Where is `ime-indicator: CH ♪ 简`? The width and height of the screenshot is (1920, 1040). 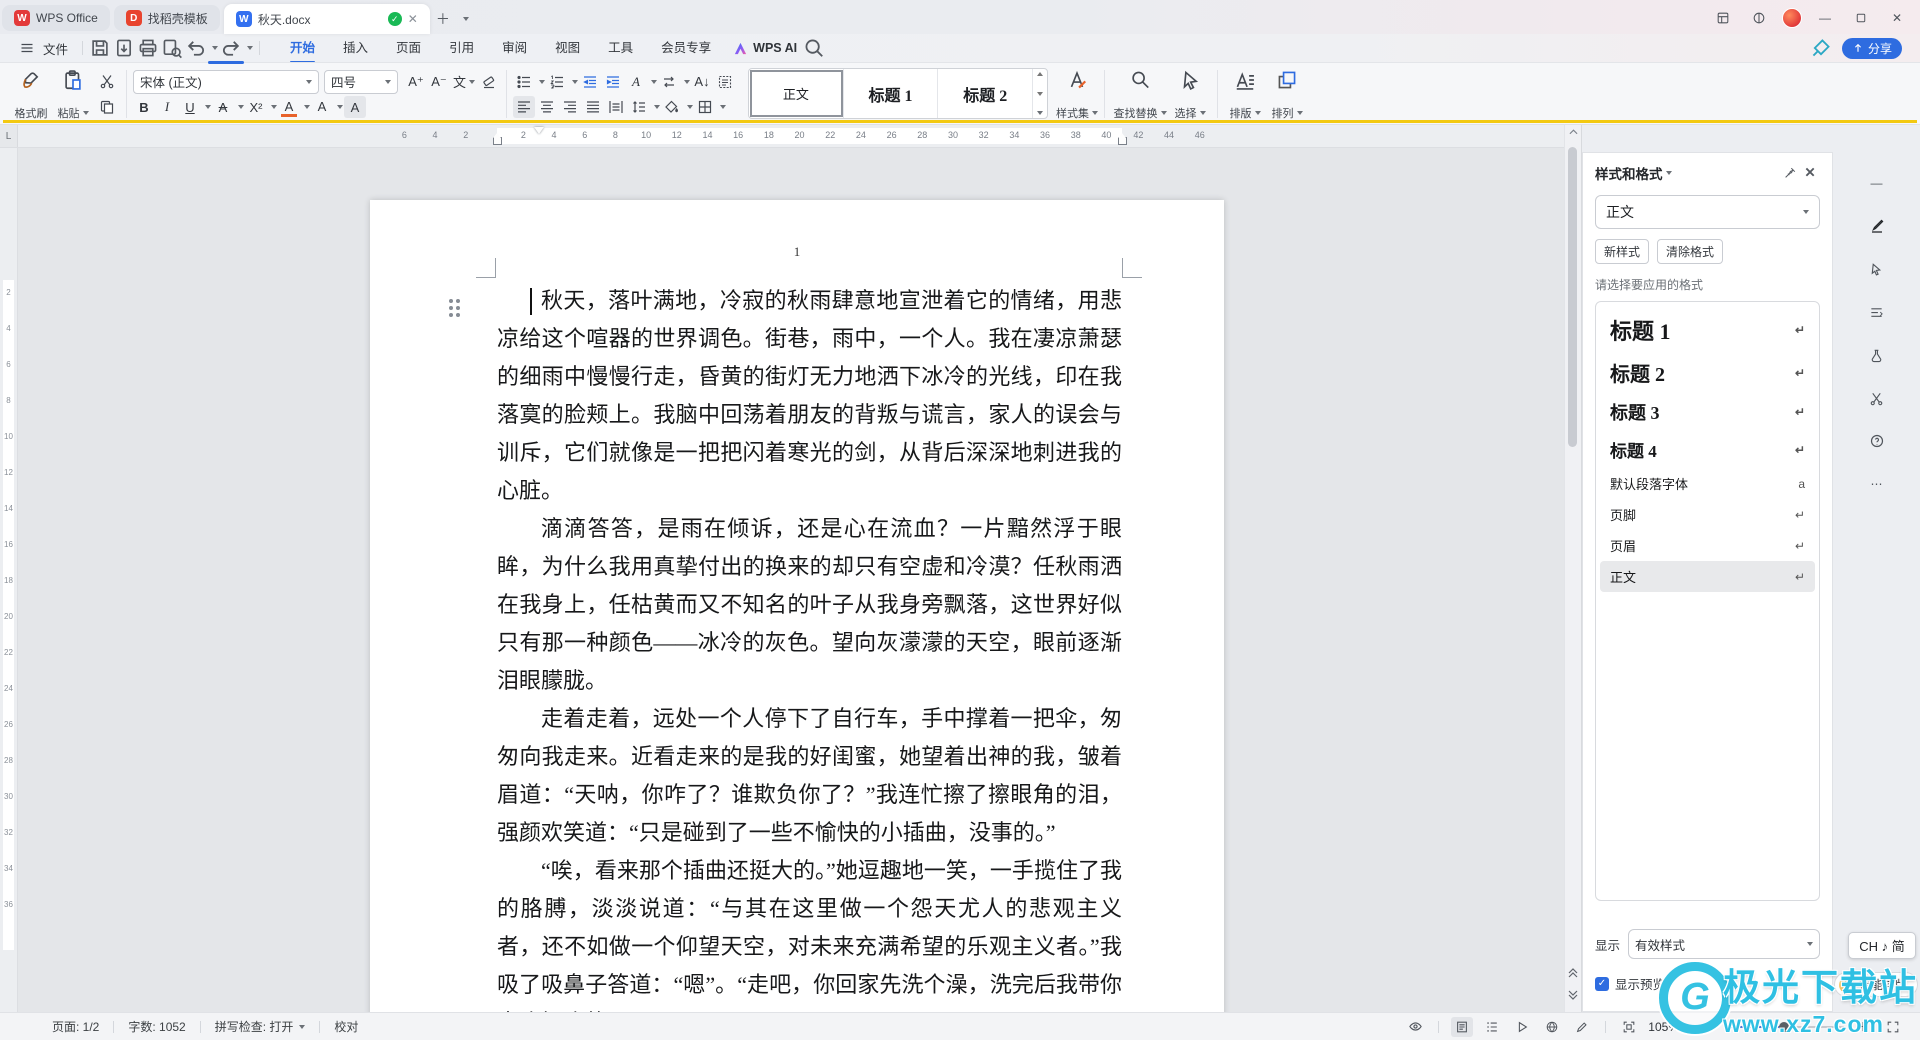
ime-indicator: CH ♪ 简 is located at coordinates (1882, 945).